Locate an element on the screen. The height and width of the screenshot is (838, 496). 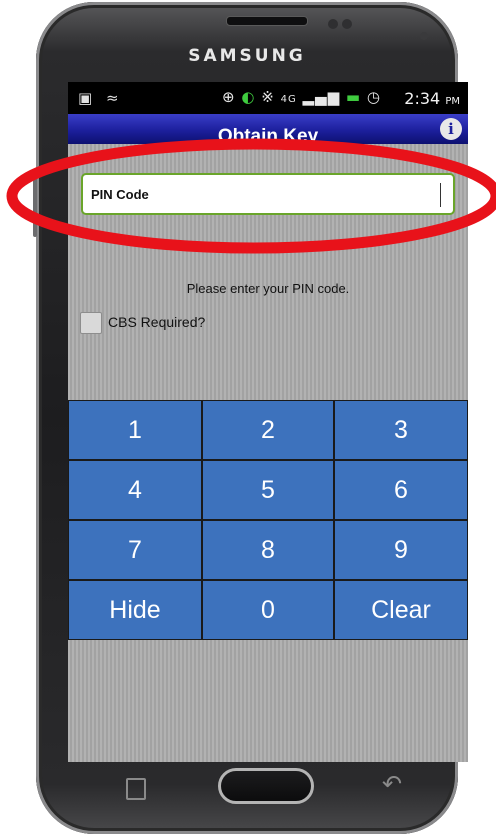
cell-signal-icon: ▂▄▆ is located at coordinates (321, 97).